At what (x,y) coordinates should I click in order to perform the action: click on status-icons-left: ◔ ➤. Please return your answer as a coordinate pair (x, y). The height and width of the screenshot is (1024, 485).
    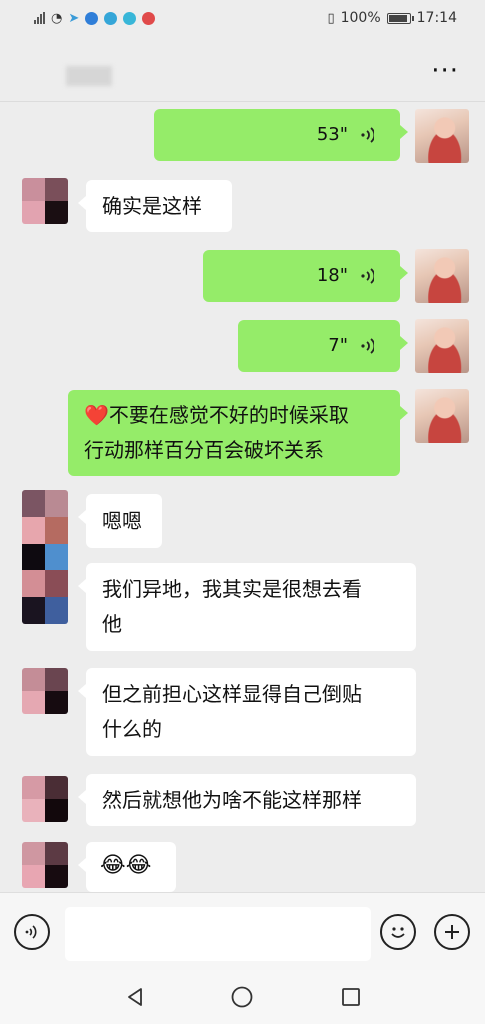
    Looking at the image, I should click on (78, 18).